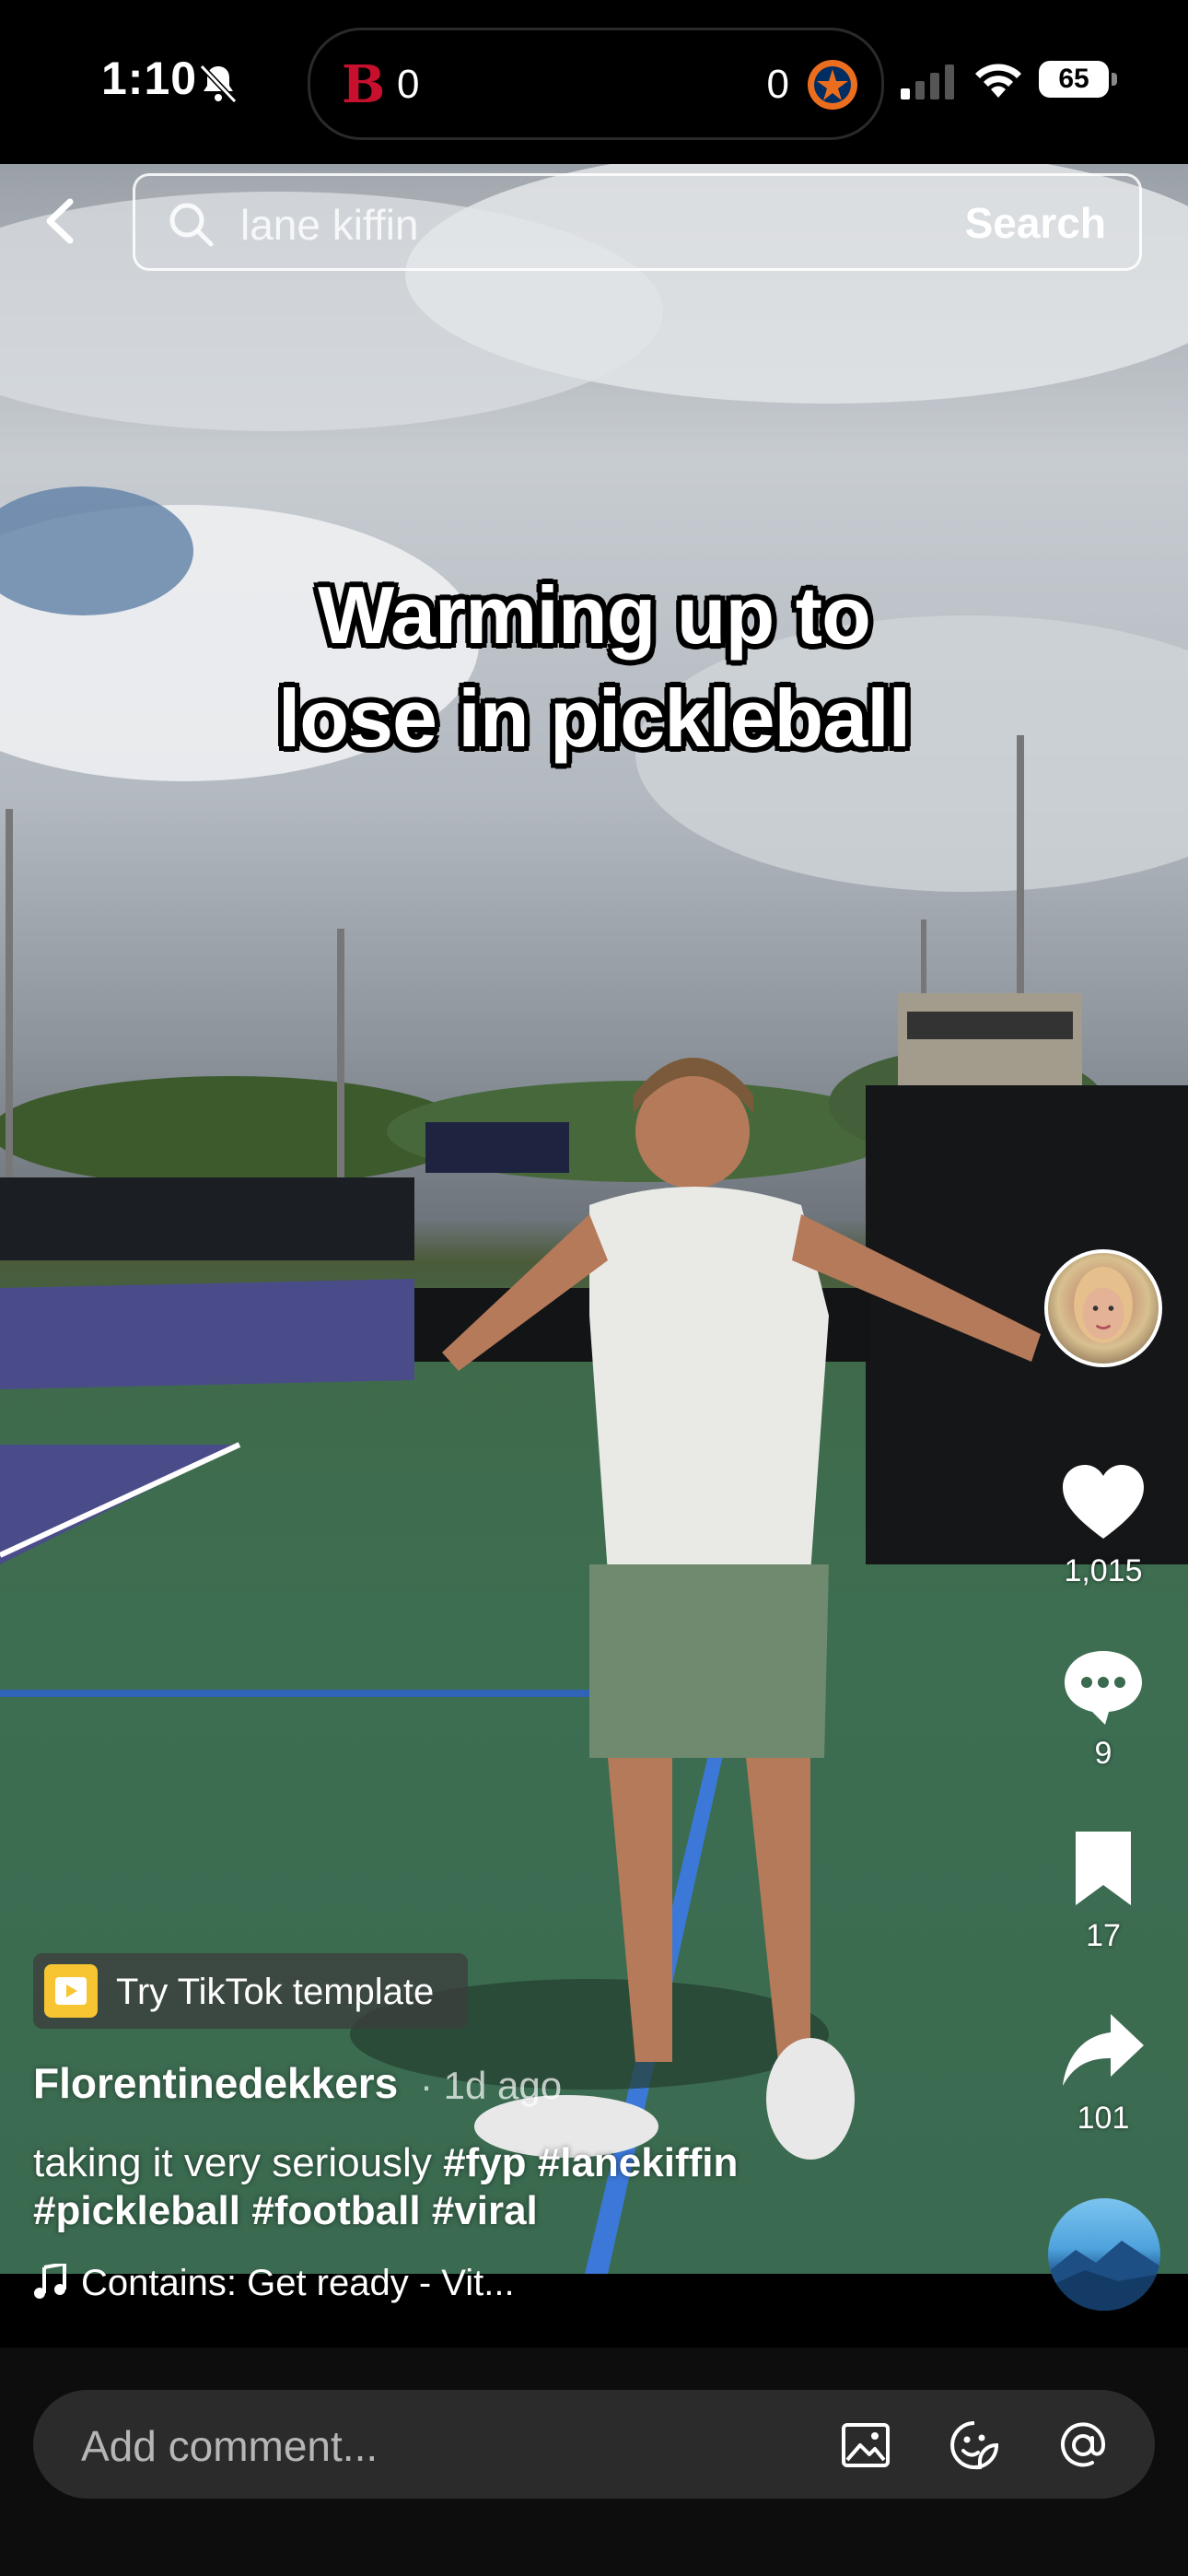  What do you see at coordinates (1103, 1570) in the screenshot?
I see `like-count: 1,015` at bounding box center [1103, 1570].